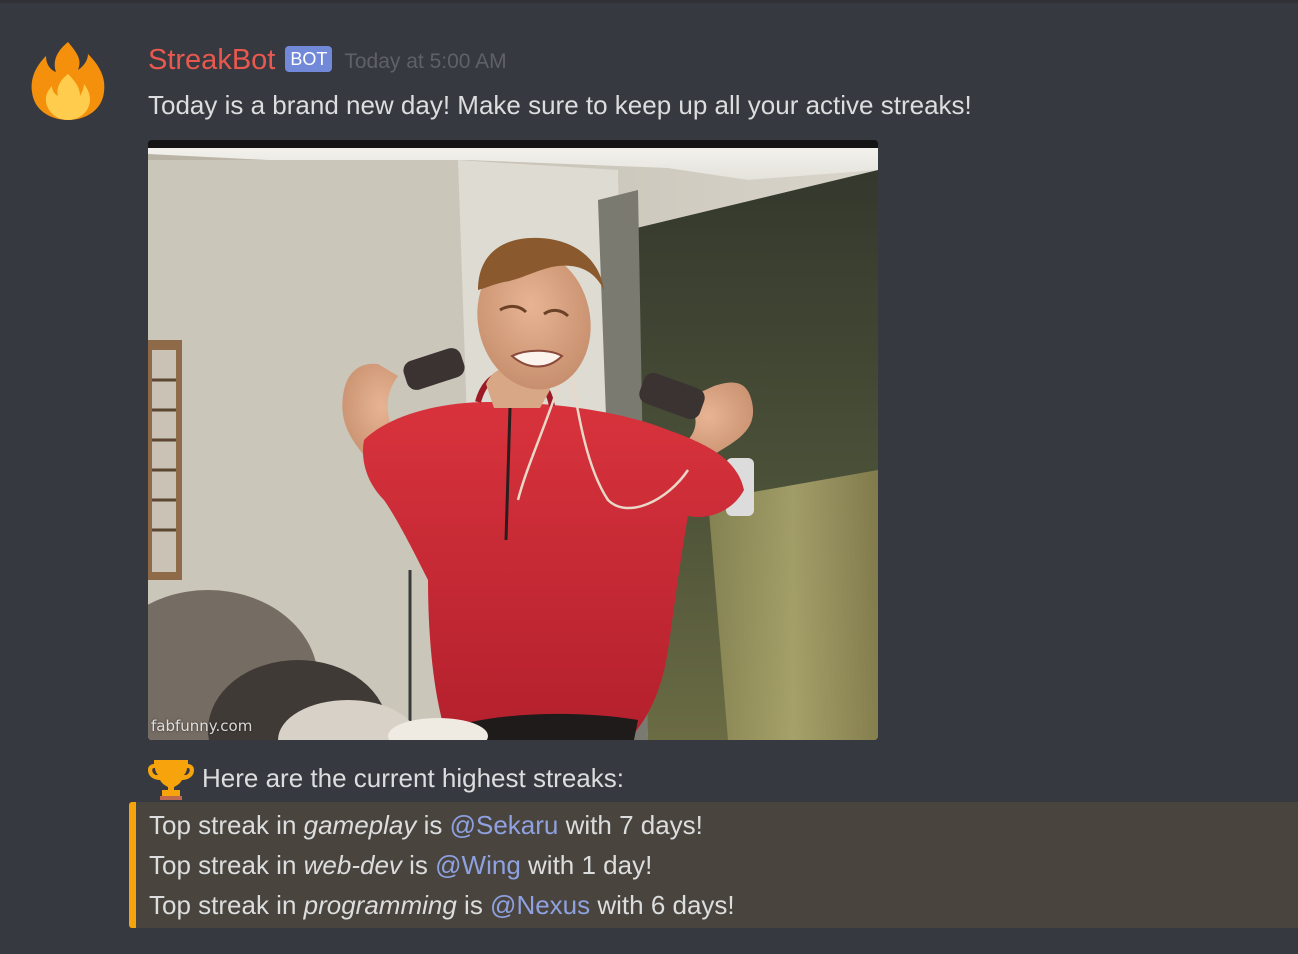 The height and width of the screenshot is (954, 1298). I want to click on user-mention-sekaru: @Sekaru, so click(504, 825).